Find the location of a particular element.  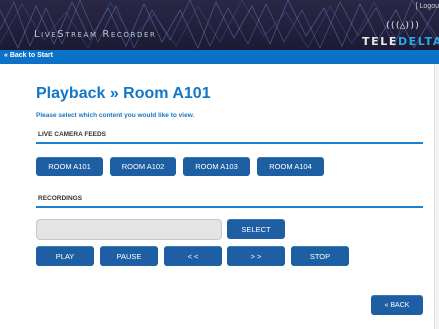

brand-logo: TELEDELTA is located at coordinates (400, 41).